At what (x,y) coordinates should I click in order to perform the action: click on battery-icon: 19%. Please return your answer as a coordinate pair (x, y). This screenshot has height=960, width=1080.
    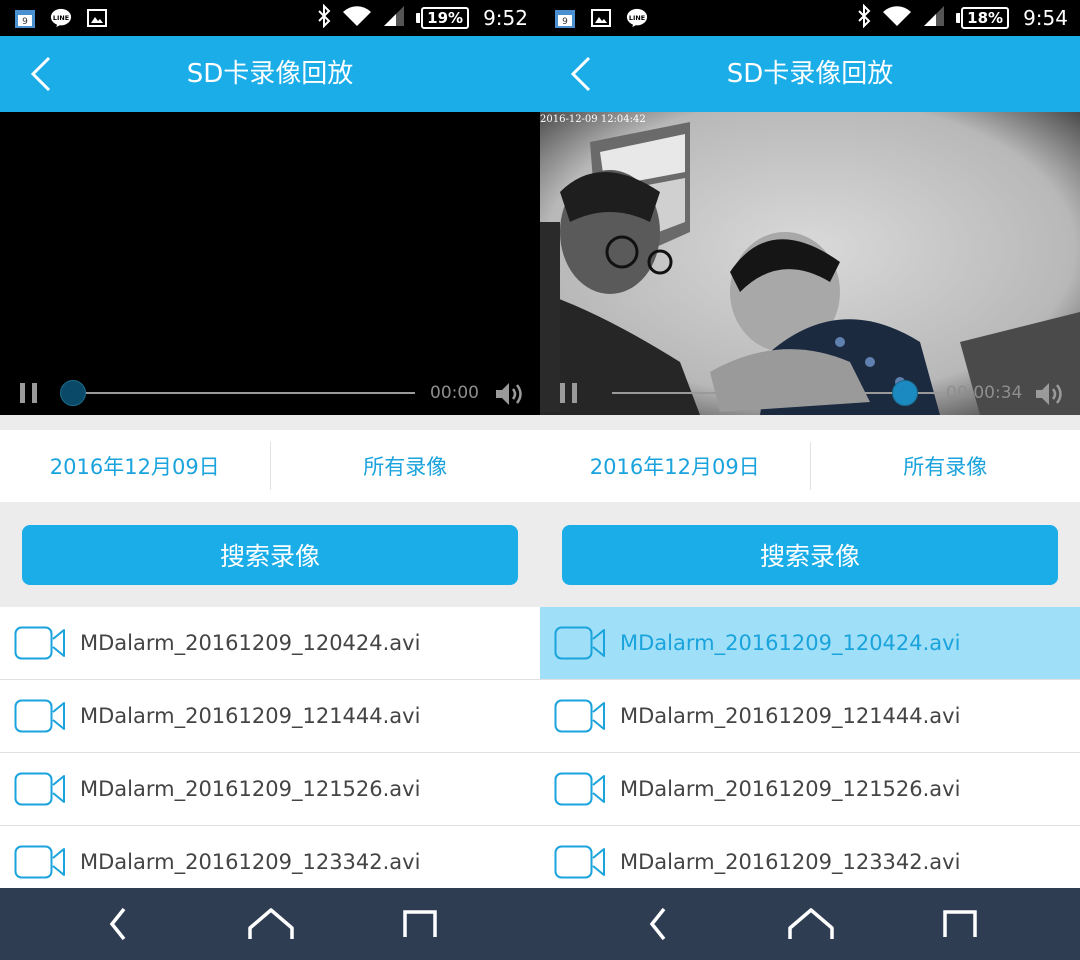
    Looking at the image, I should click on (443, 18).